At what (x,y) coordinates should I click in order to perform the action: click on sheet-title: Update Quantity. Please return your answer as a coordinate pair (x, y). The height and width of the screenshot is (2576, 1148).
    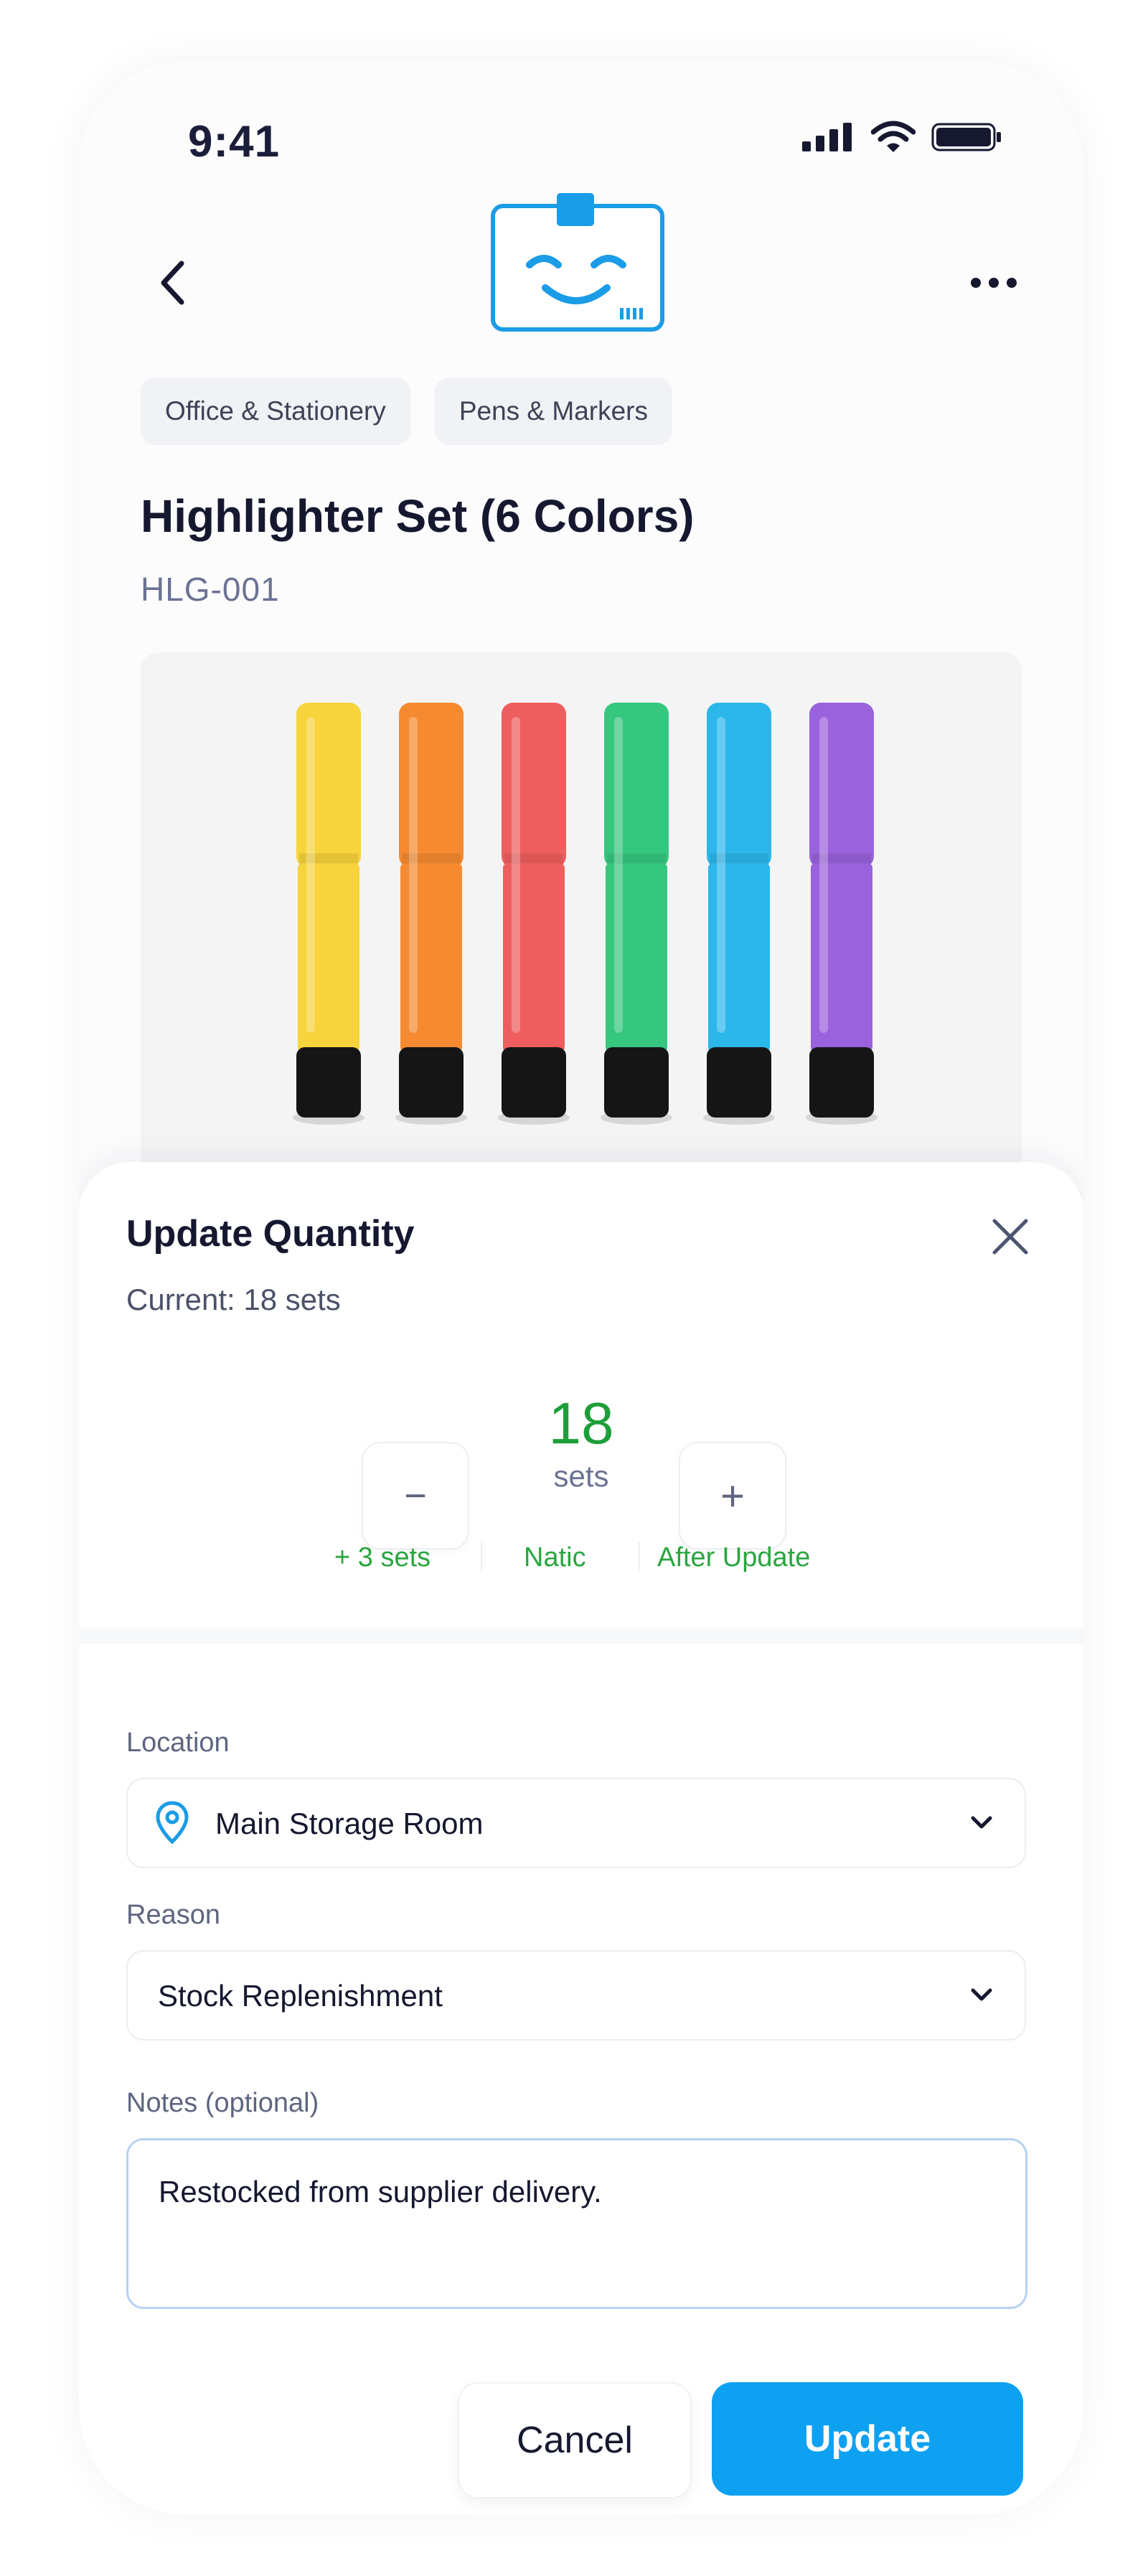
    Looking at the image, I should click on (270, 1234).